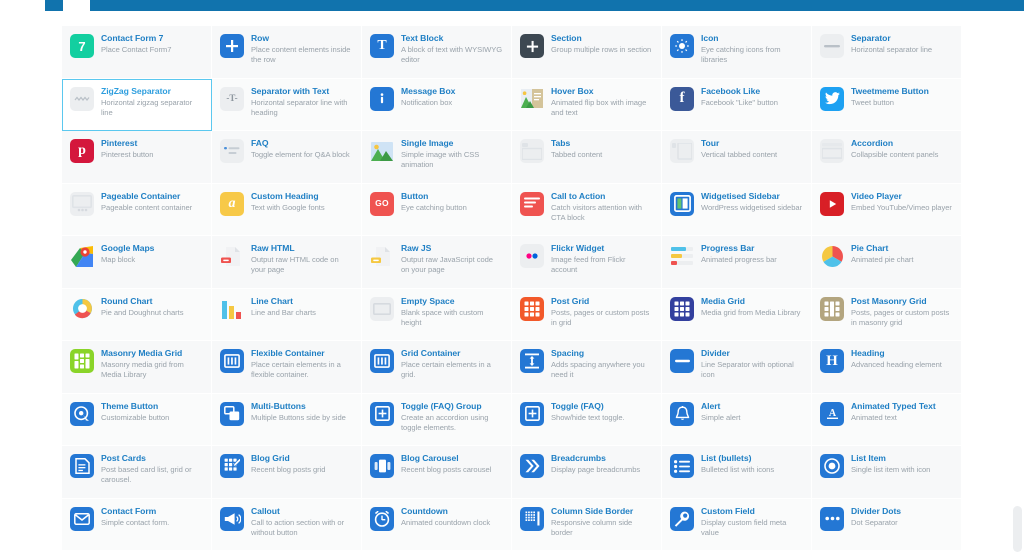  What do you see at coordinates (232, 518) in the screenshot?
I see `callout-icon` at bounding box center [232, 518].